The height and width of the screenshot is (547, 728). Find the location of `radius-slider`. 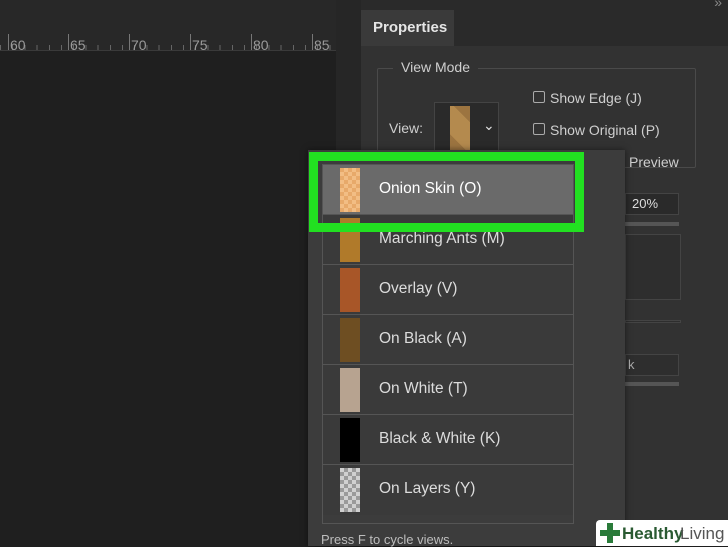

radius-slider is located at coordinates (652, 384).